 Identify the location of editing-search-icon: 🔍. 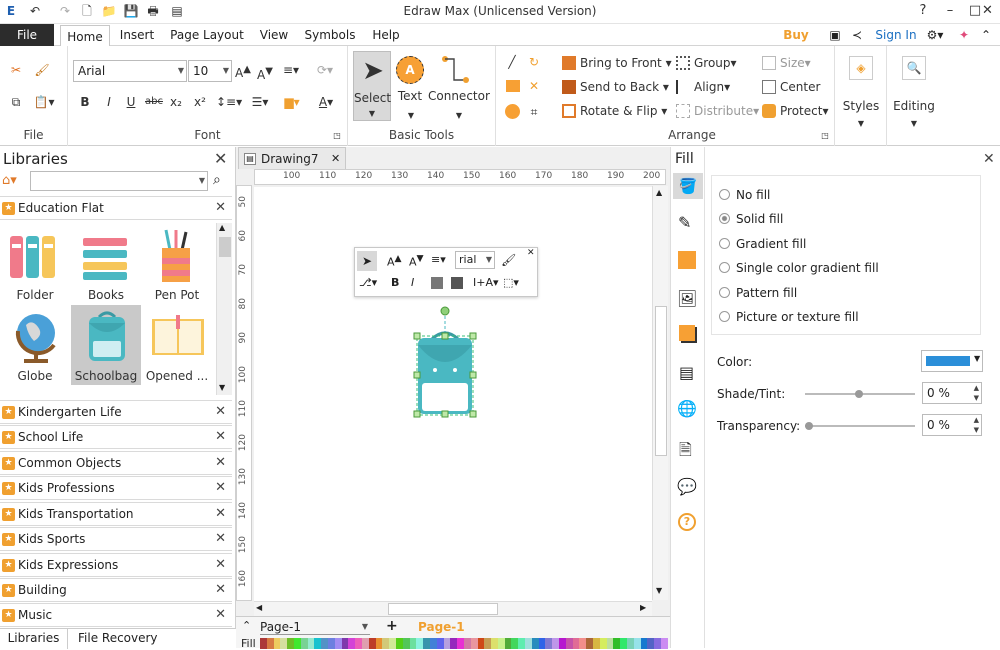
(914, 68).